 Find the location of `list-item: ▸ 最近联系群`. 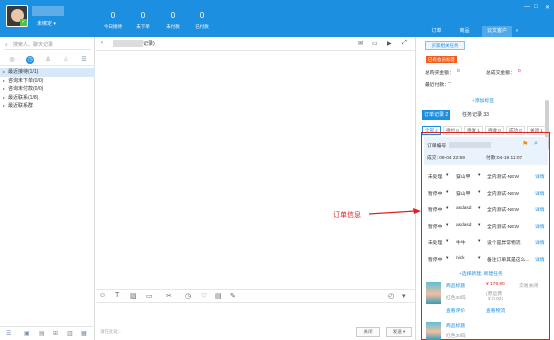

list-item: ▸ 最近联系群 is located at coordinates (47, 106).